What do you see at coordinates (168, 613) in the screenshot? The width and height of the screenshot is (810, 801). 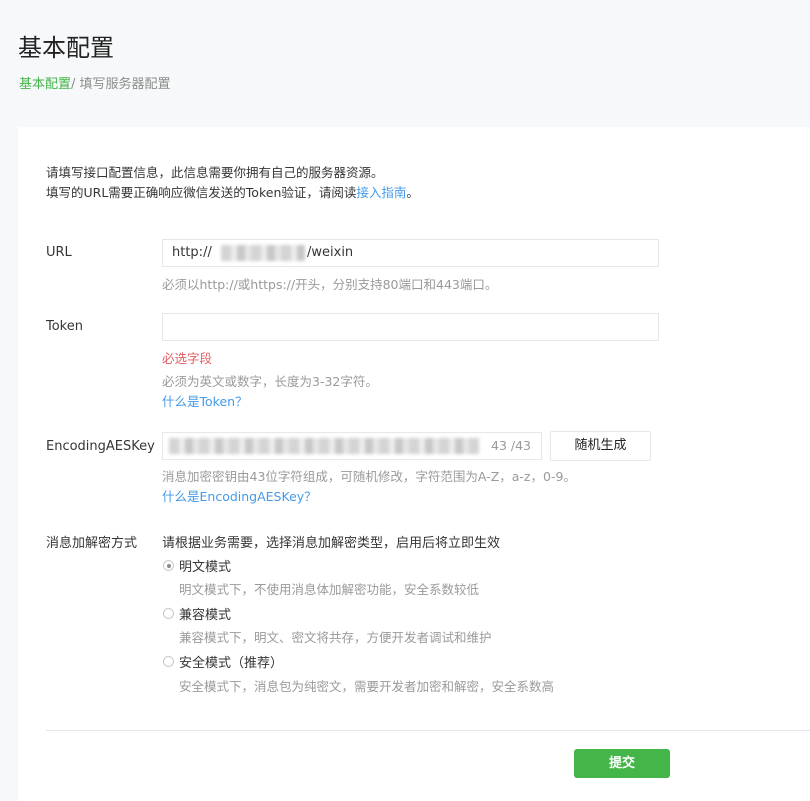 I see `radio-compatible-mode` at bounding box center [168, 613].